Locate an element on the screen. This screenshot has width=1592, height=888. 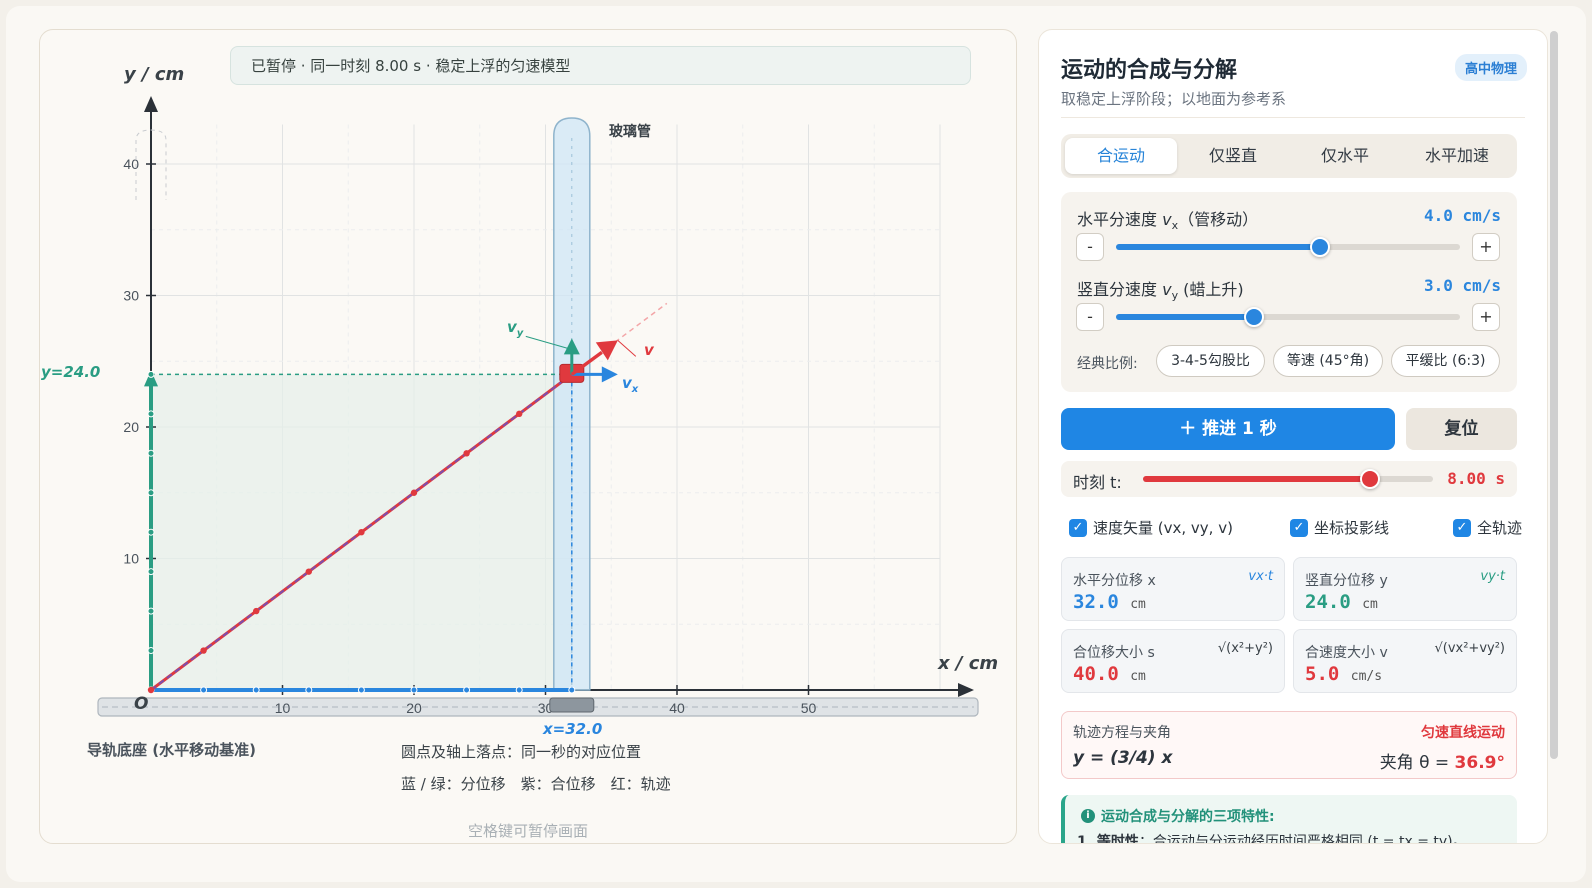
info-line-1: 1. 等时性：合运动与分运动经历时间严格相同 (t = tx = ty)。 is located at coordinates (1272, 839).